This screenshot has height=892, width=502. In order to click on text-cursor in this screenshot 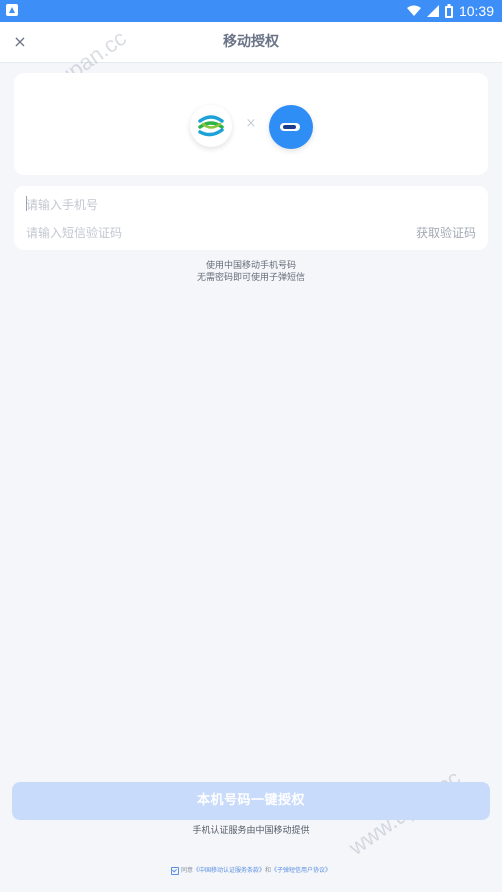, I will do `click(26, 203)`.